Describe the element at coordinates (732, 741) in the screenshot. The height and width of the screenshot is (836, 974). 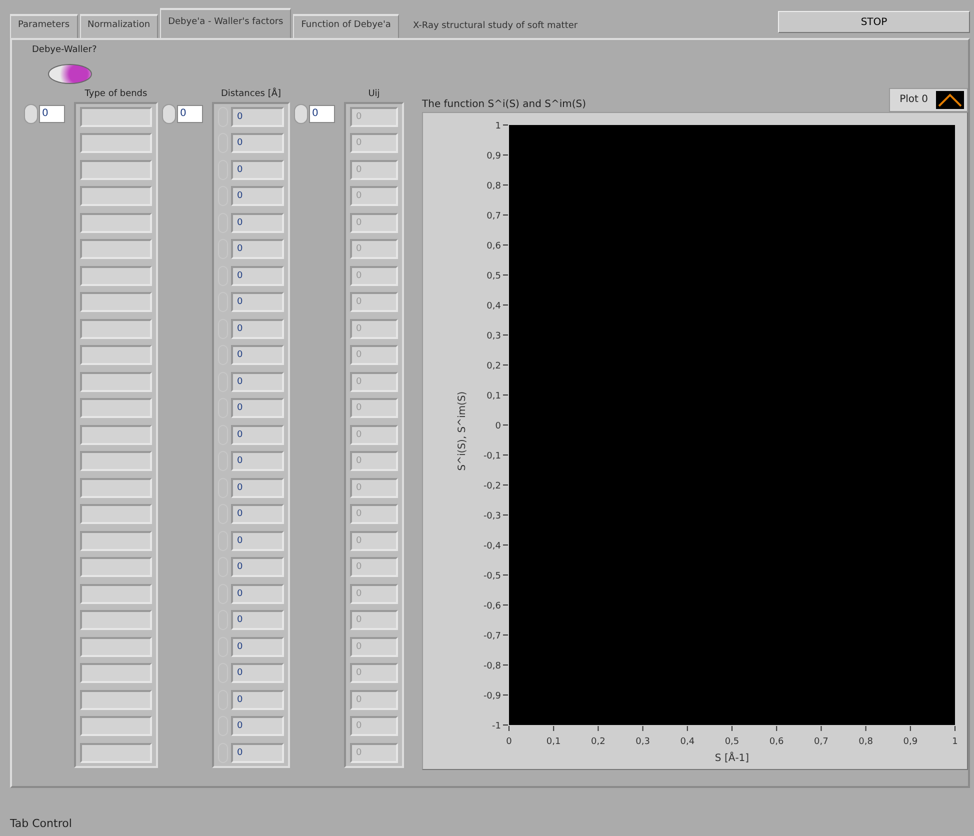
I see `x-tick-label: 0,5` at that location.